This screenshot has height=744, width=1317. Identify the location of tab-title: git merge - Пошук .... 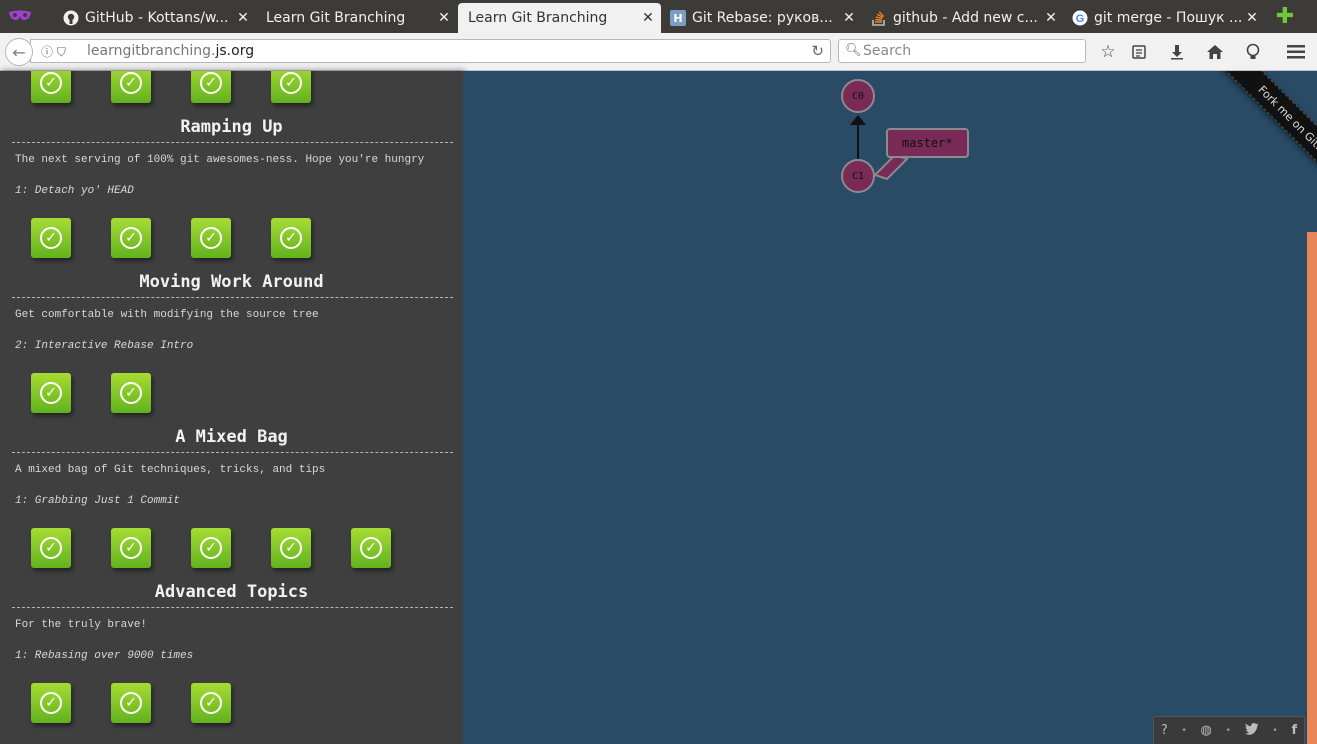
(1168, 18).